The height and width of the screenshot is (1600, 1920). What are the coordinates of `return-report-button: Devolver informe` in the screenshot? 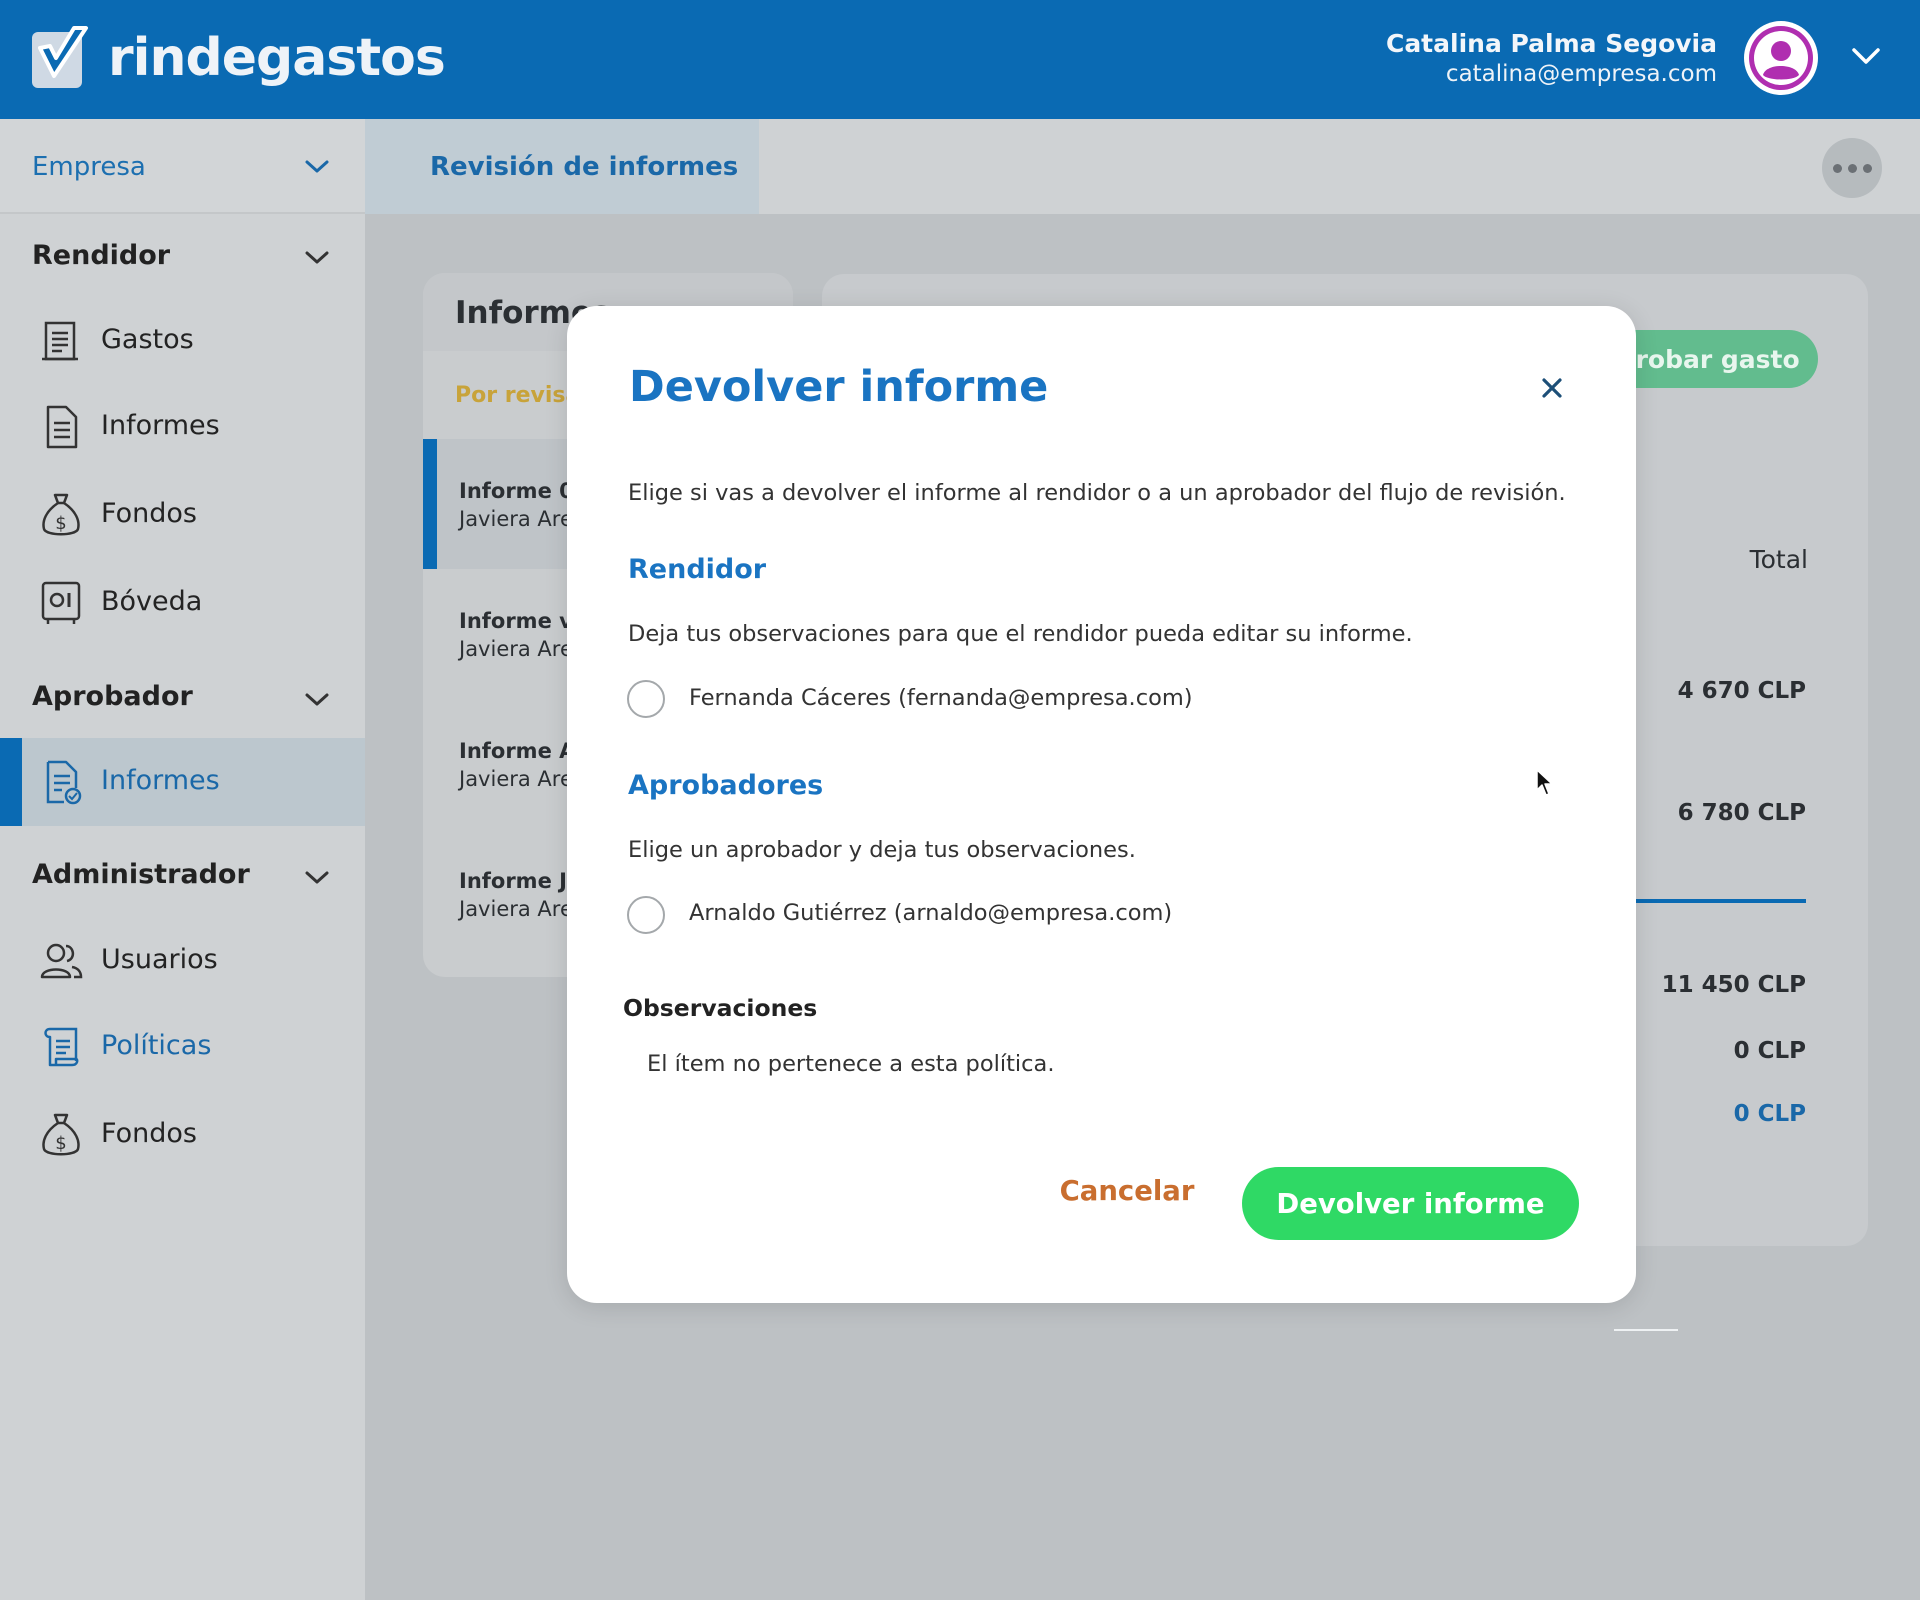 It's located at (1410, 1203).